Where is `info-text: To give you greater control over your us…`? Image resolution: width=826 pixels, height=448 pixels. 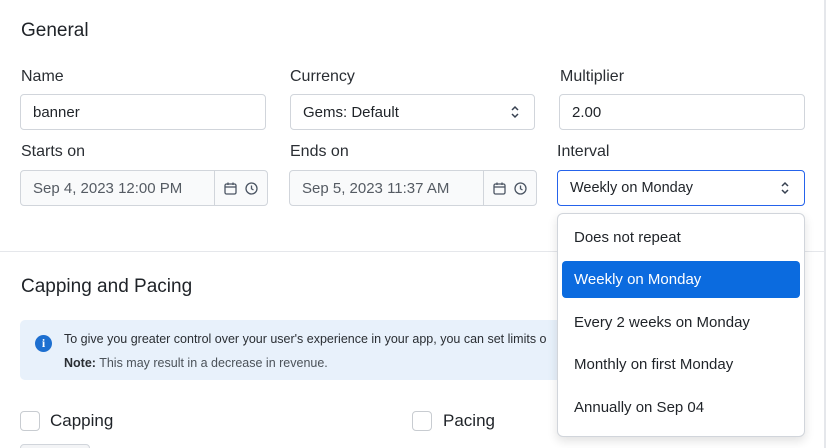
info-text: To give you greater control over your us… is located at coordinates (305, 339).